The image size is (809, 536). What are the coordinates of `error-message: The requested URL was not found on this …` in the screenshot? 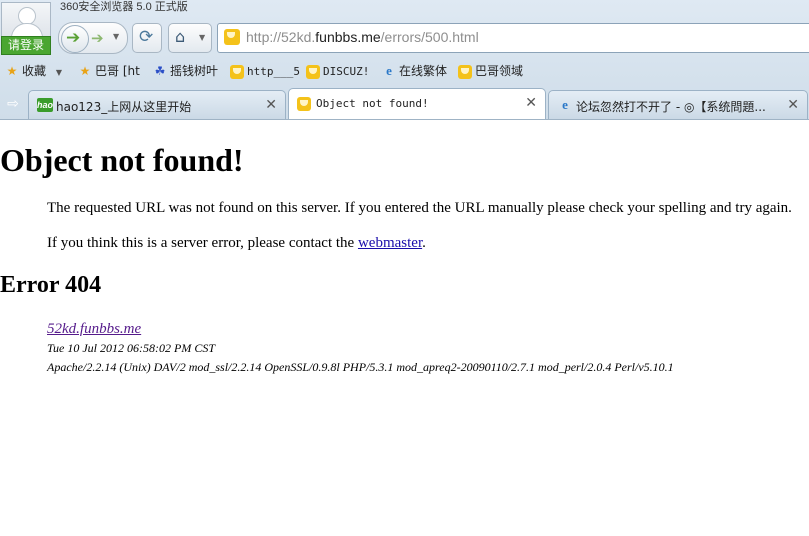 It's located at (419, 208).